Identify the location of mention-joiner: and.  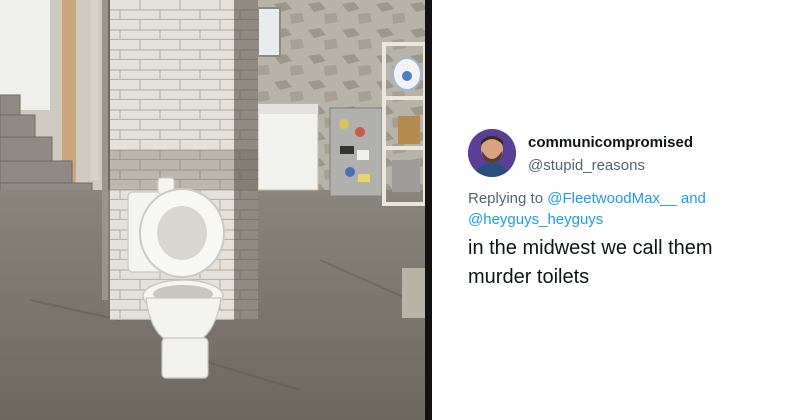
(691, 198).